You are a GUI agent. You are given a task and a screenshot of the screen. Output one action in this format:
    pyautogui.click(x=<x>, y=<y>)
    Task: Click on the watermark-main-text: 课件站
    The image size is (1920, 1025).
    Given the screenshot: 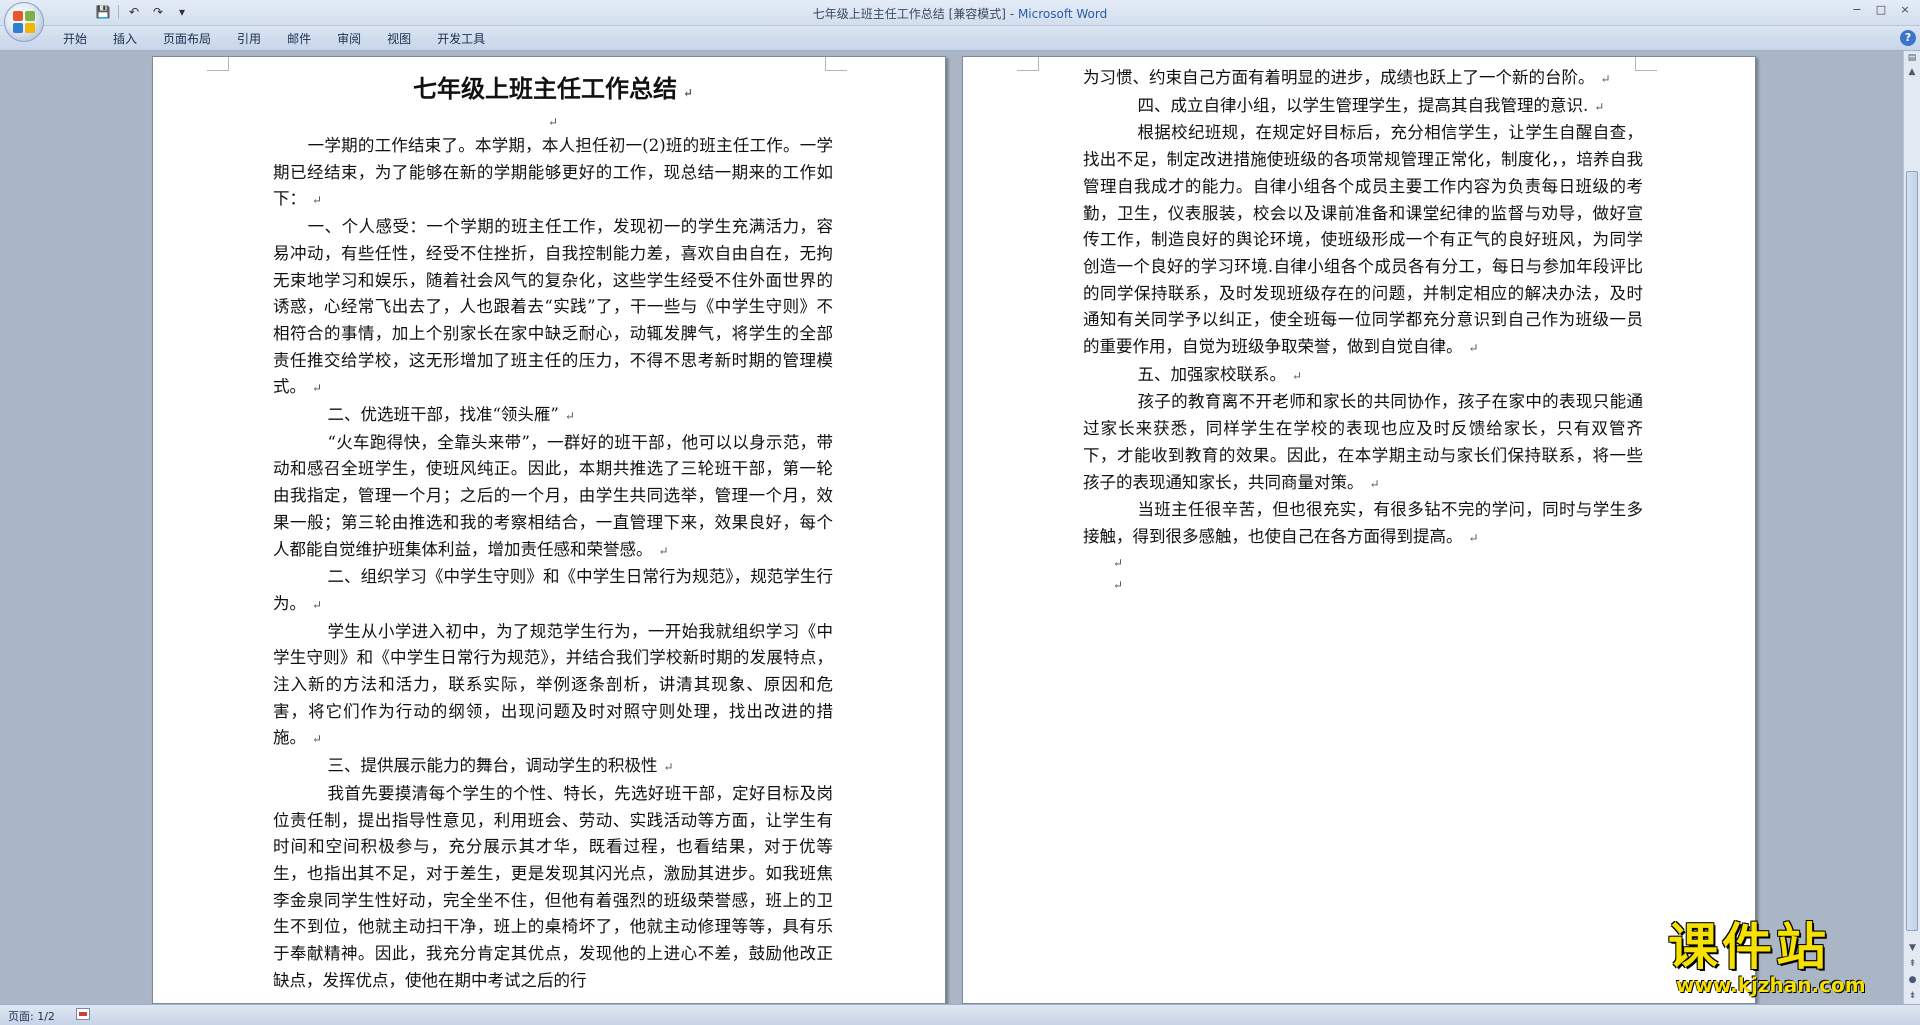 What is the action you would take?
    pyautogui.click(x=1749, y=947)
    